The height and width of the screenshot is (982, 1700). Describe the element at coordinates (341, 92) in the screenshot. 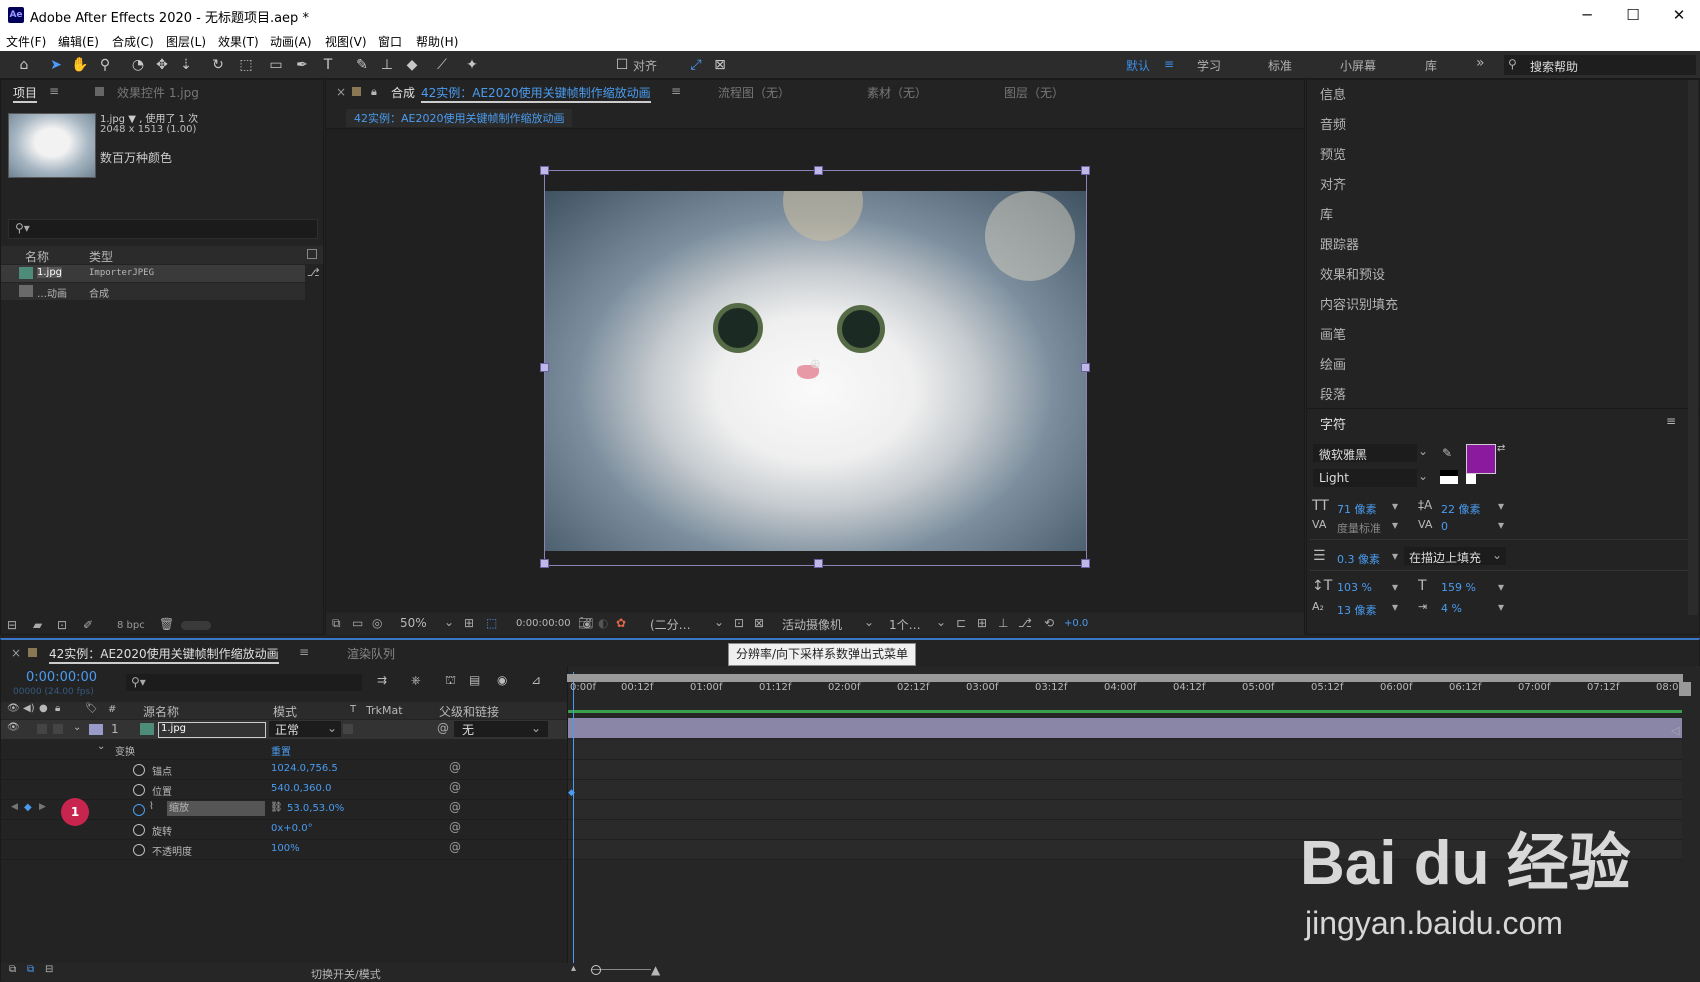

I see `close-comp-tab-icon: ×` at that location.